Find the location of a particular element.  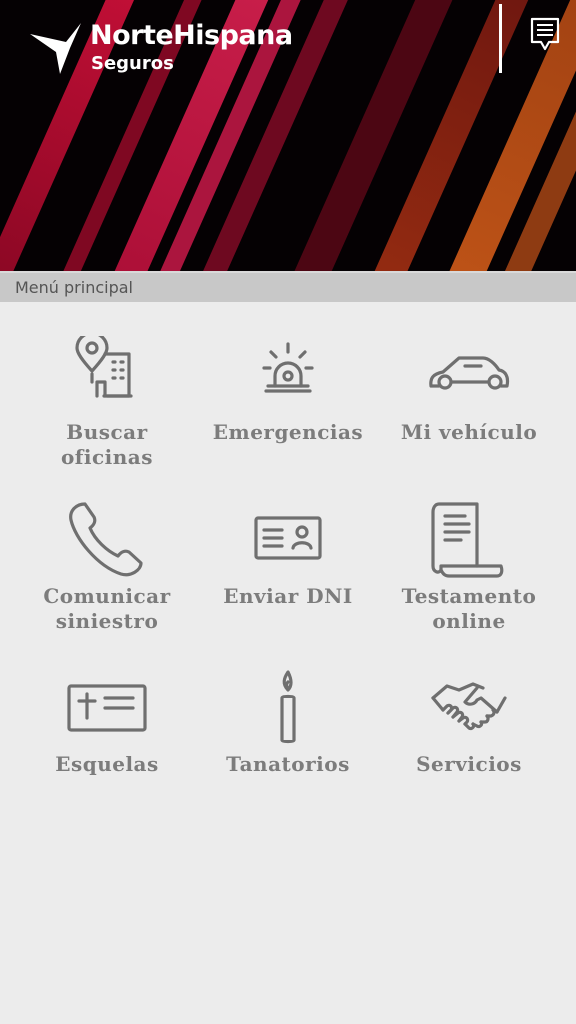

phone-icon is located at coordinates (107, 541).